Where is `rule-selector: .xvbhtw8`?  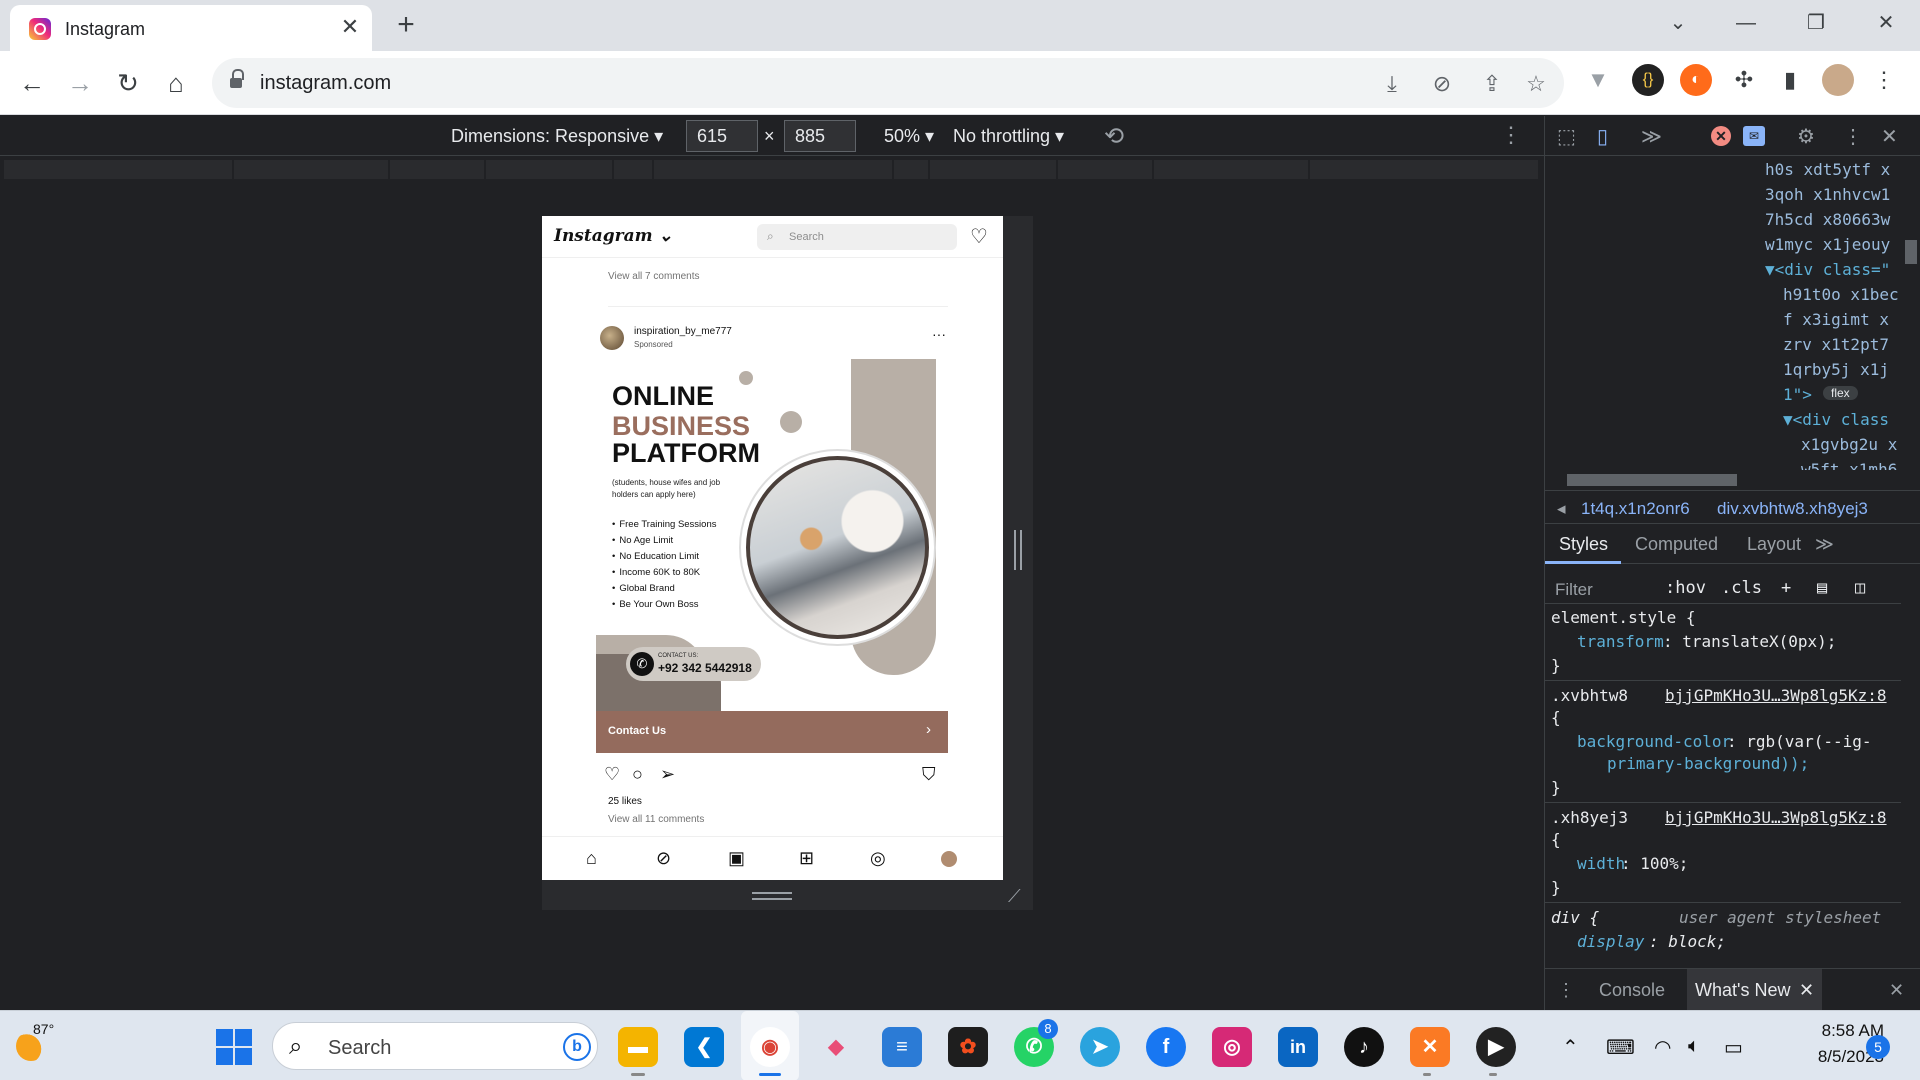 rule-selector: .xvbhtw8 is located at coordinates (1589, 695).